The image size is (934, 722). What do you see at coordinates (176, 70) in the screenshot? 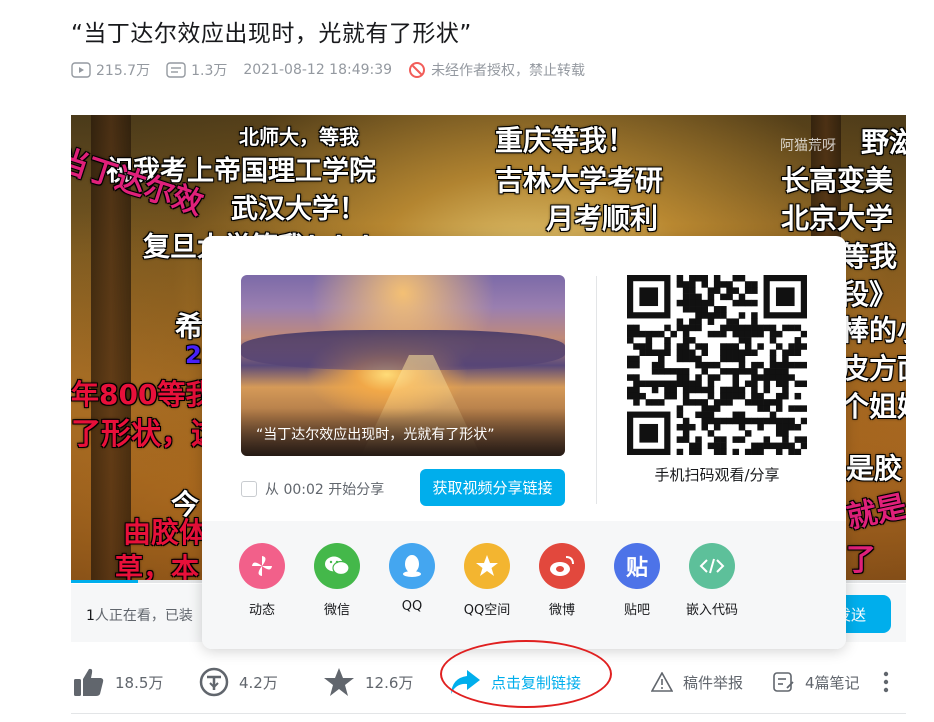
I see `danmaku-count-icon` at bounding box center [176, 70].